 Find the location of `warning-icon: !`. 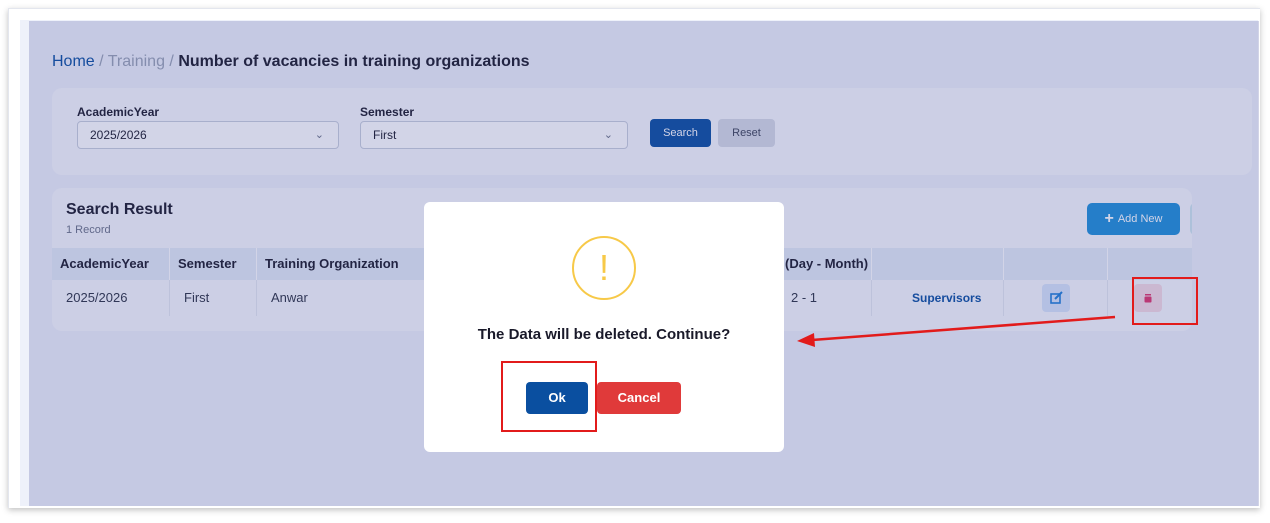

warning-icon: ! is located at coordinates (604, 268).